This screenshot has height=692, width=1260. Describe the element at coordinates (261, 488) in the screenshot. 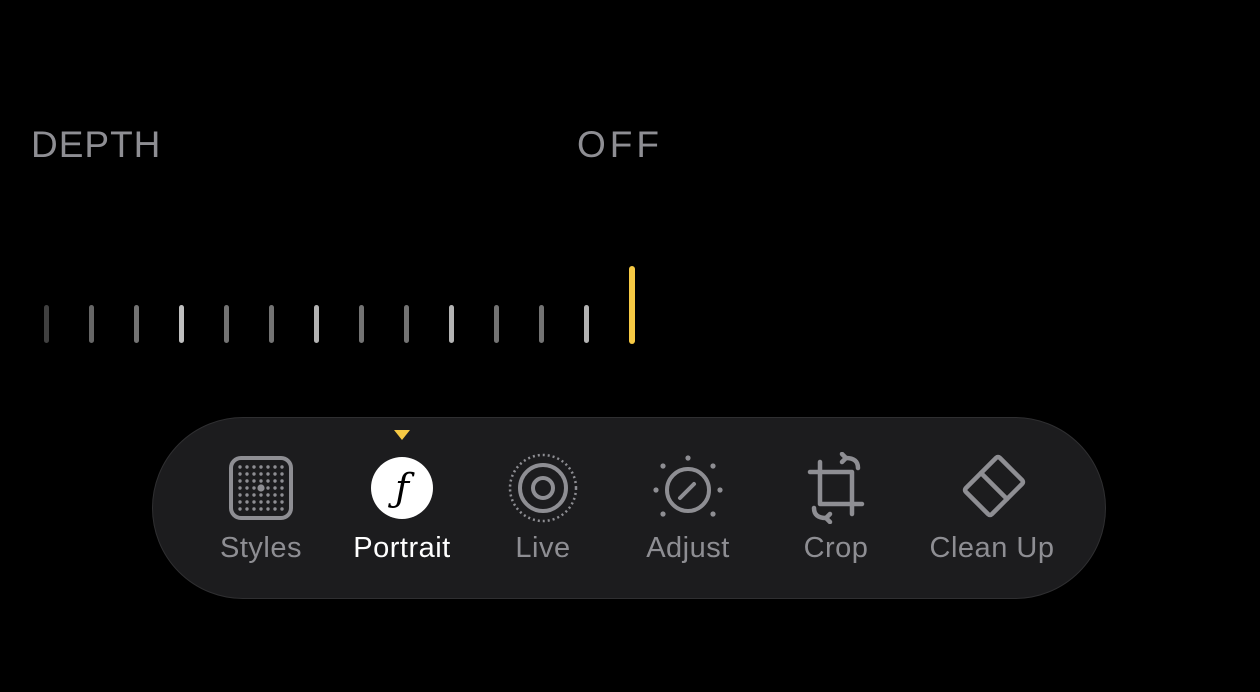

I see `styles-grid-icon` at that location.